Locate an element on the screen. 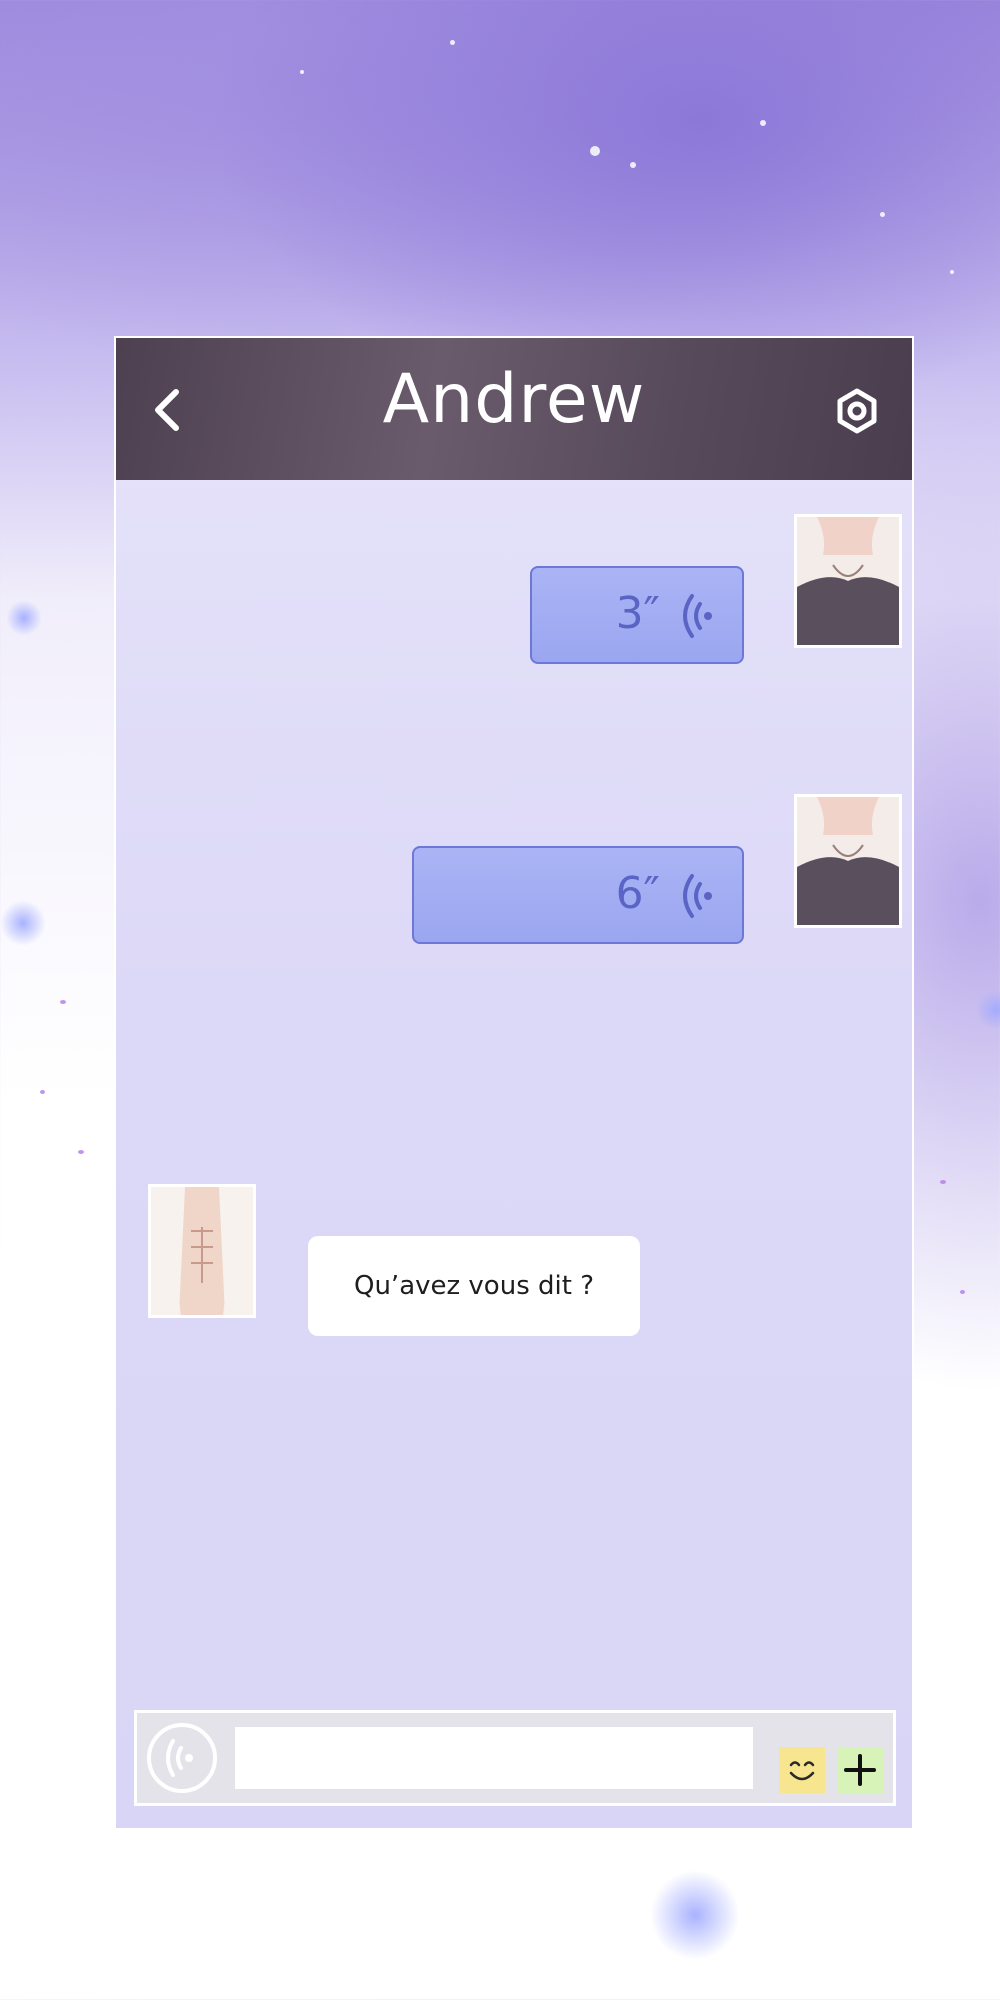 The height and width of the screenshot is (2000, 1000). voice-message-bubble: 3″ is located at coordinates (637, 615).